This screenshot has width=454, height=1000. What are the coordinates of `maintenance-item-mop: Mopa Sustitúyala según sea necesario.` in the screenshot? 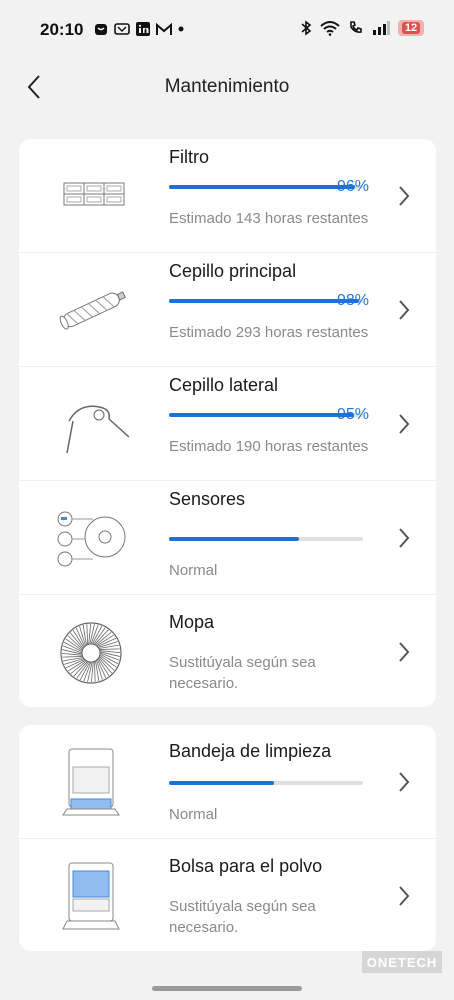 It's located at (227, 651).